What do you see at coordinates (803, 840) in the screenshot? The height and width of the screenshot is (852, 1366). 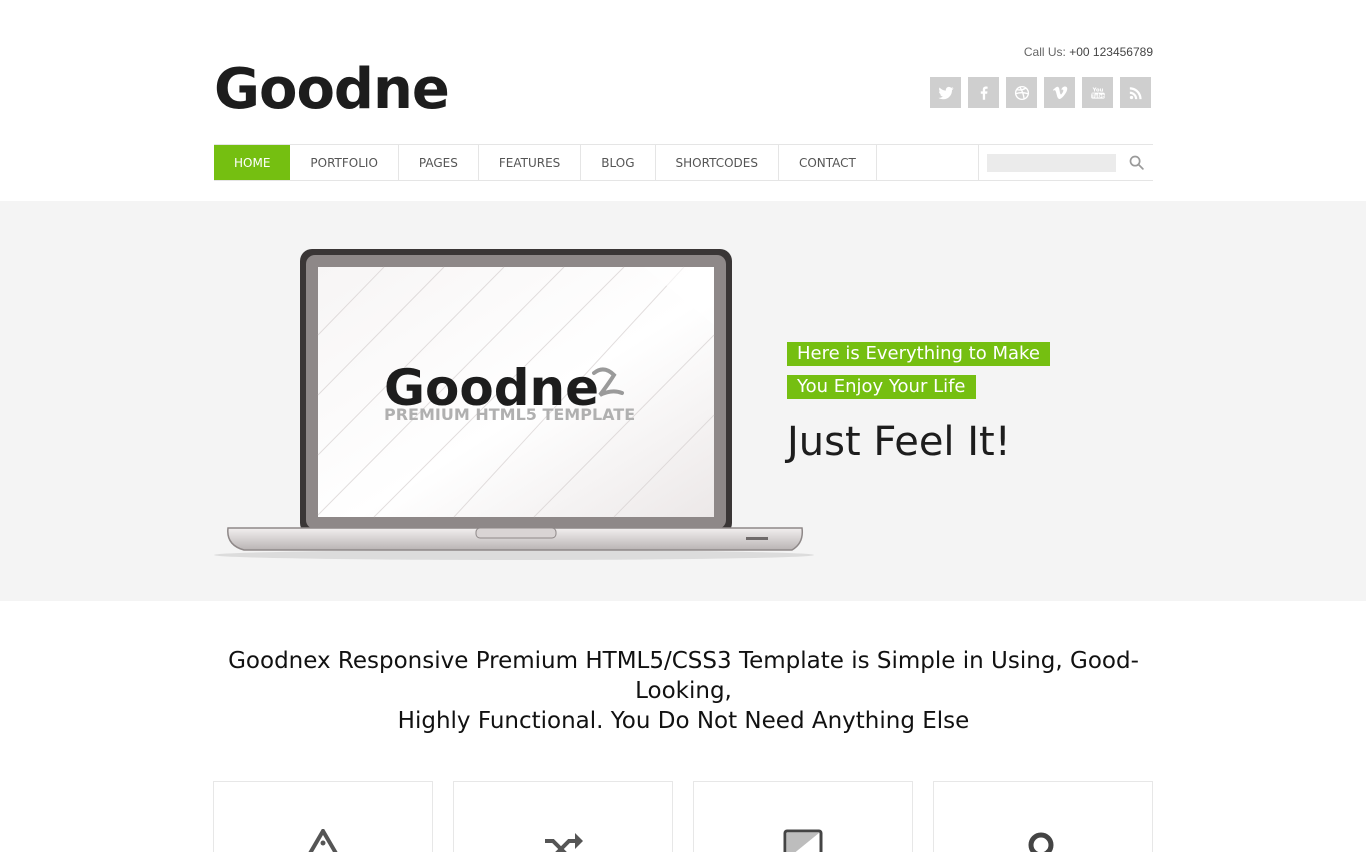 I see `tablet-icon` at bounding box center [803, 840].